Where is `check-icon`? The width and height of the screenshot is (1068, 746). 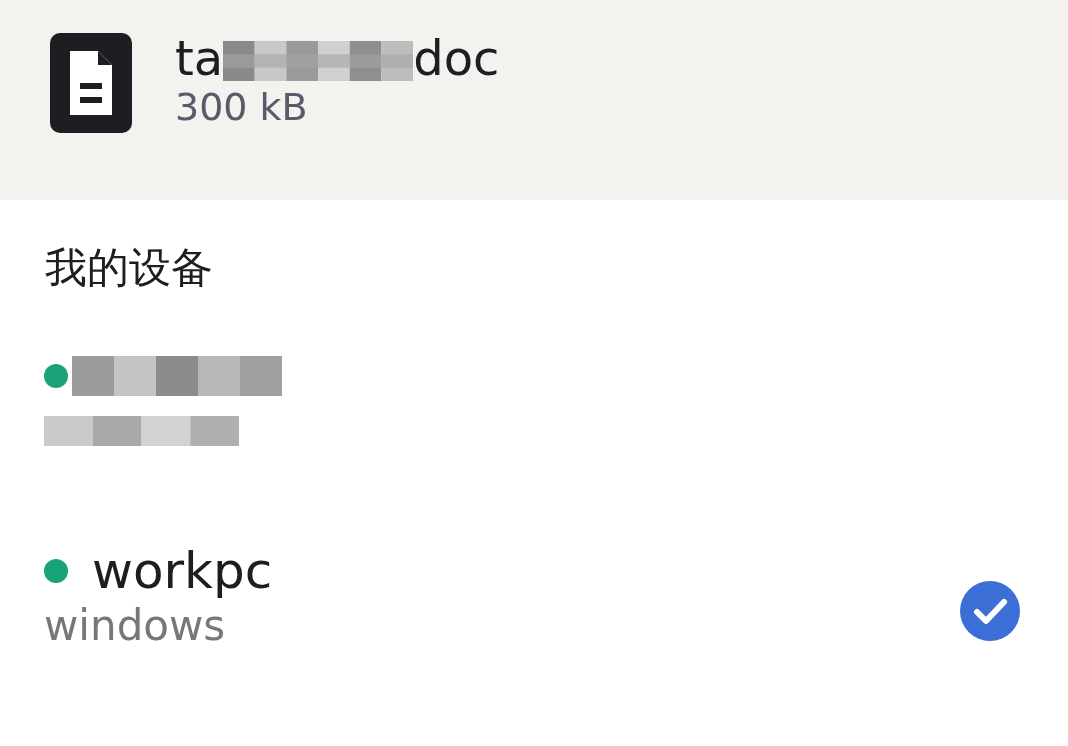
check-icon is located at coordinates (990, 611).